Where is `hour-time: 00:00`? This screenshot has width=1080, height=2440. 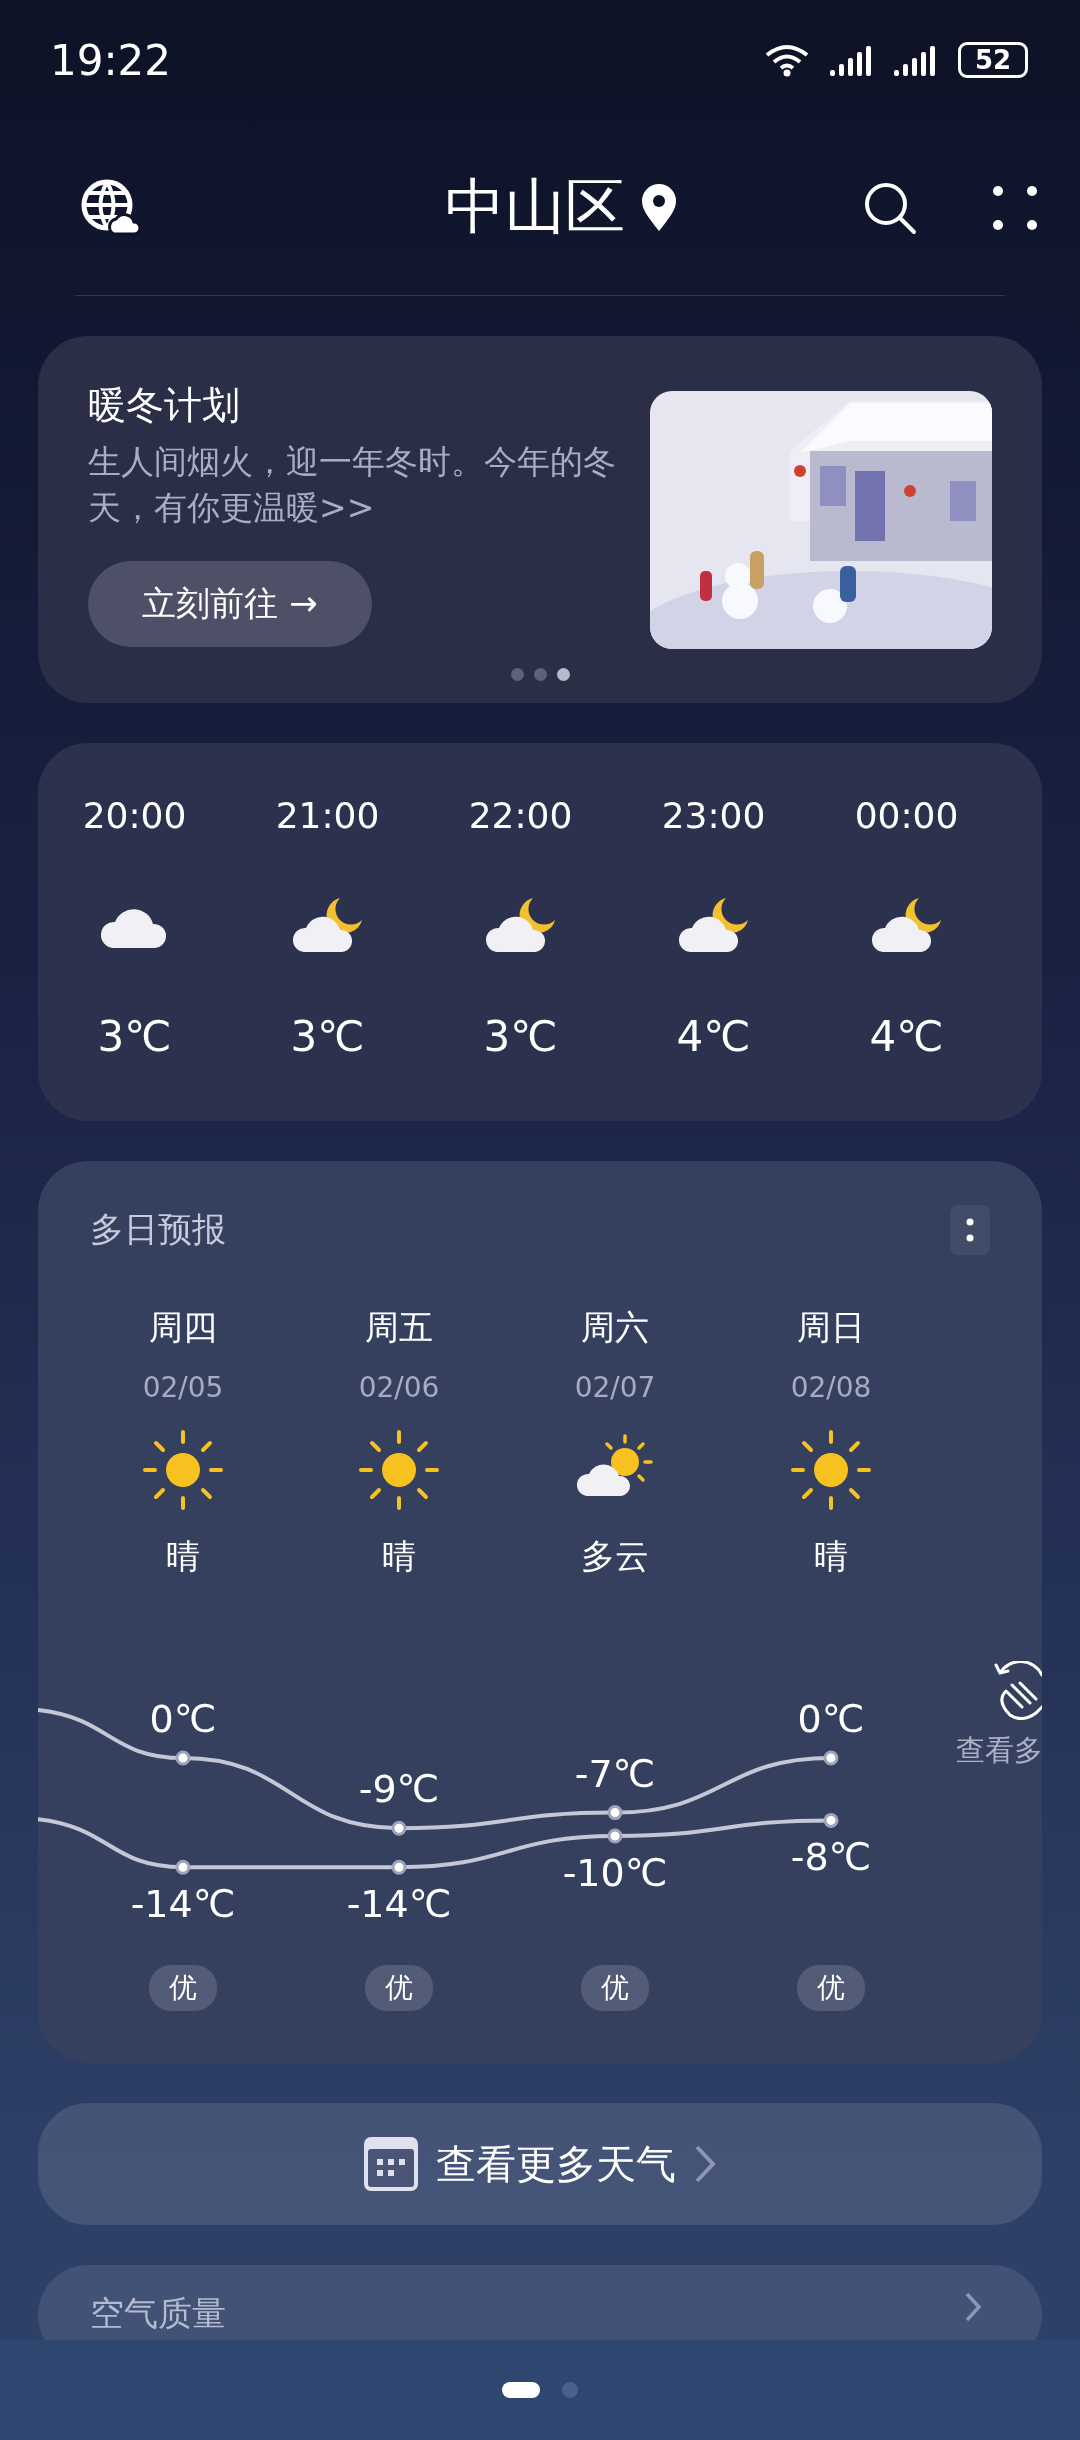
hour-time: 00:00 is located at coordinates (906, 815).